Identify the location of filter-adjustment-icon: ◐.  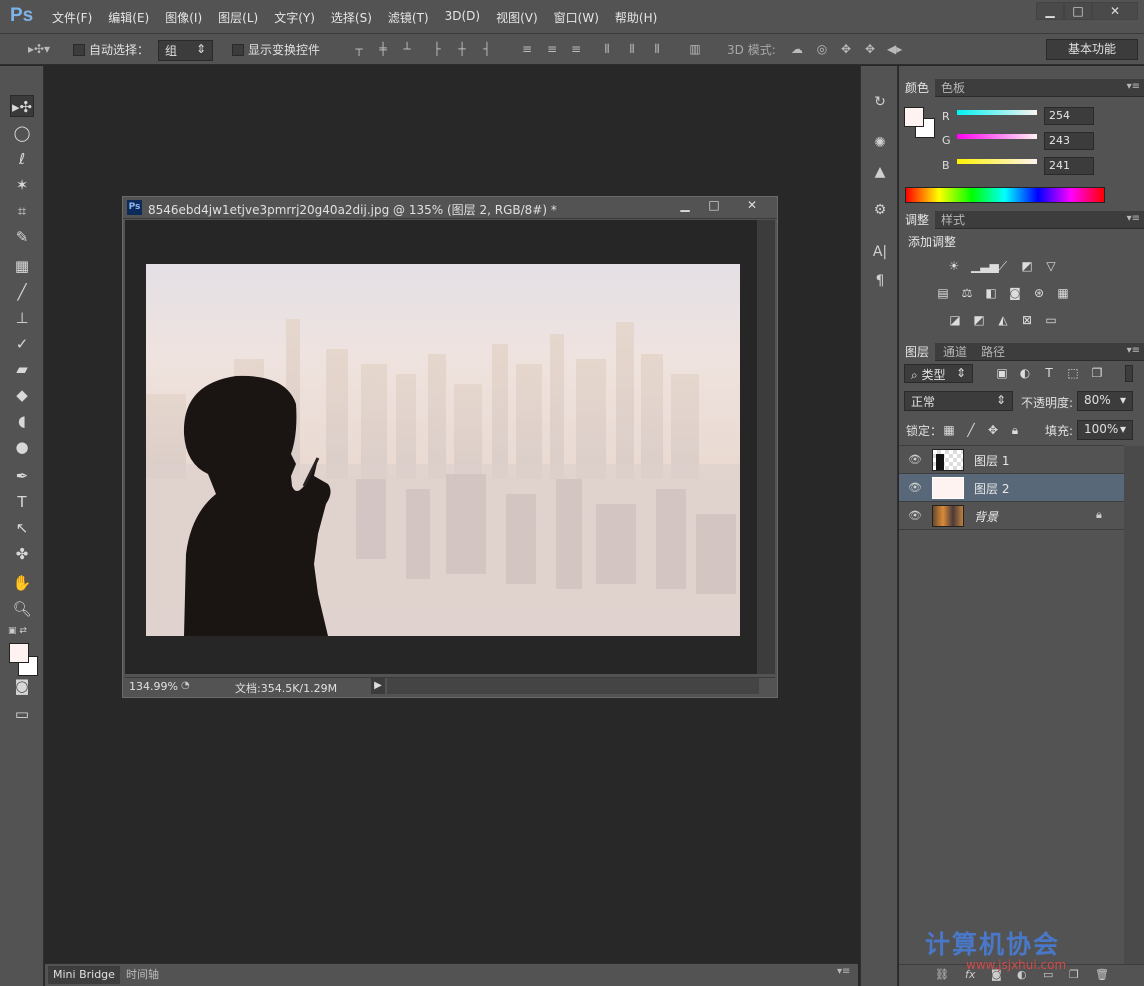
(1025, 373).